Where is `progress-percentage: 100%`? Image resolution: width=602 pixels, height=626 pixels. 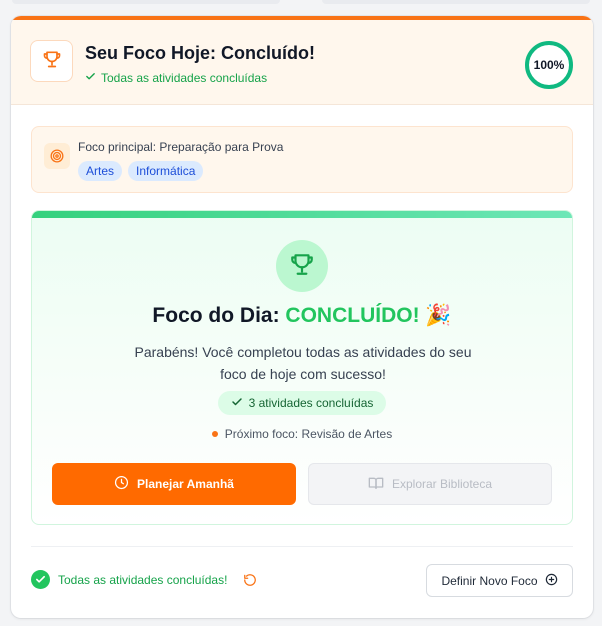 progress-percentage: 100% is located at coordinates (549, 65).